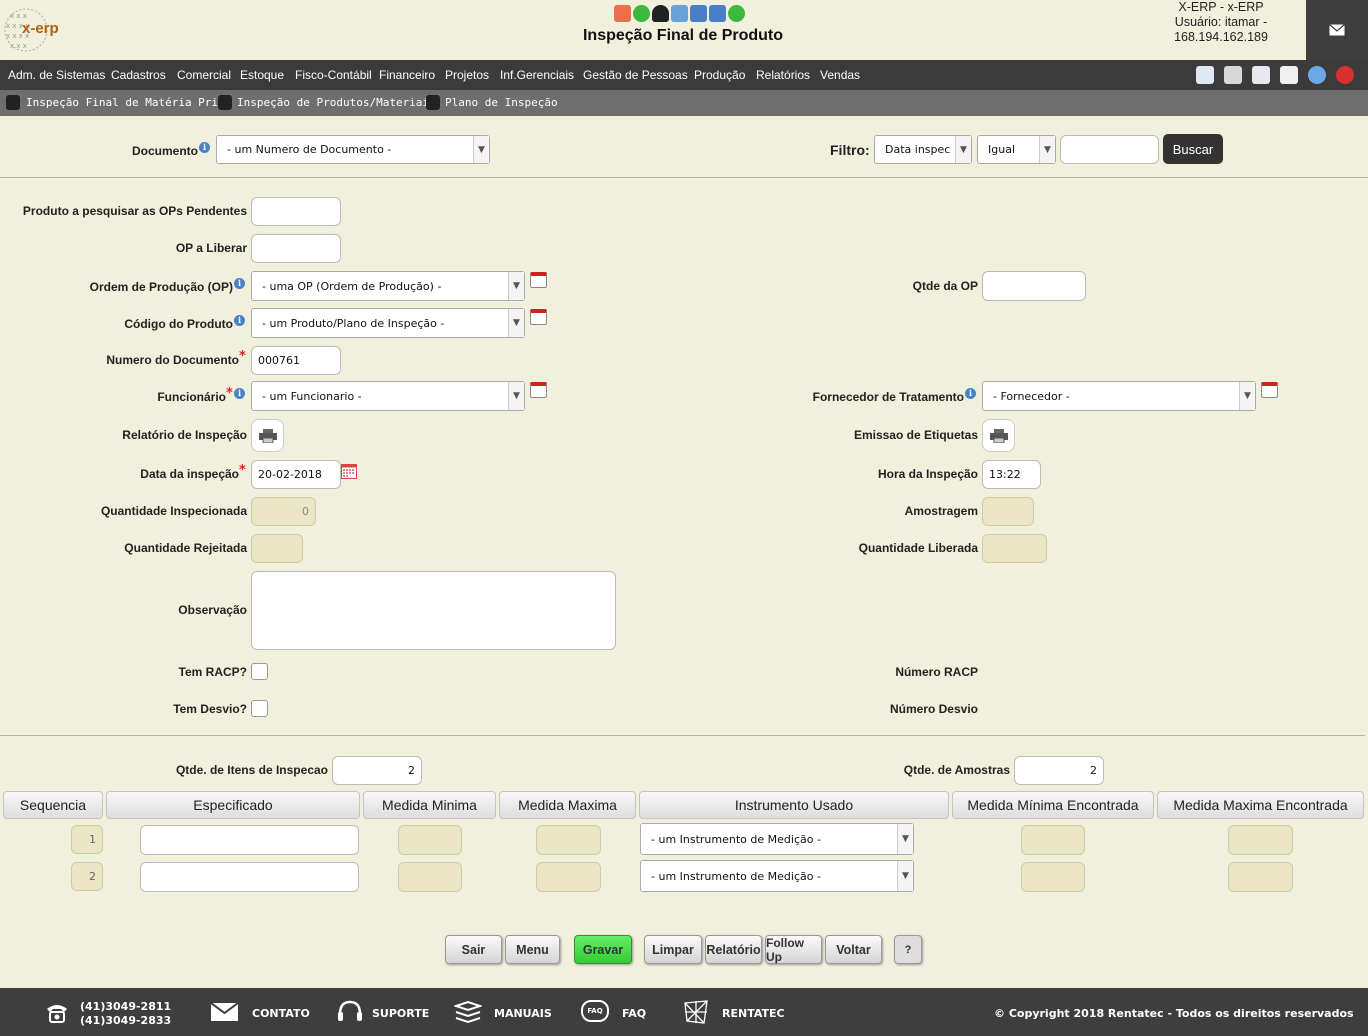 The height and width of the screenshot is (1036, 1368). What do you see at coordinates (1337, 30) in the screenshot?
I see `mail-button` at bounding box center [1337, 30].